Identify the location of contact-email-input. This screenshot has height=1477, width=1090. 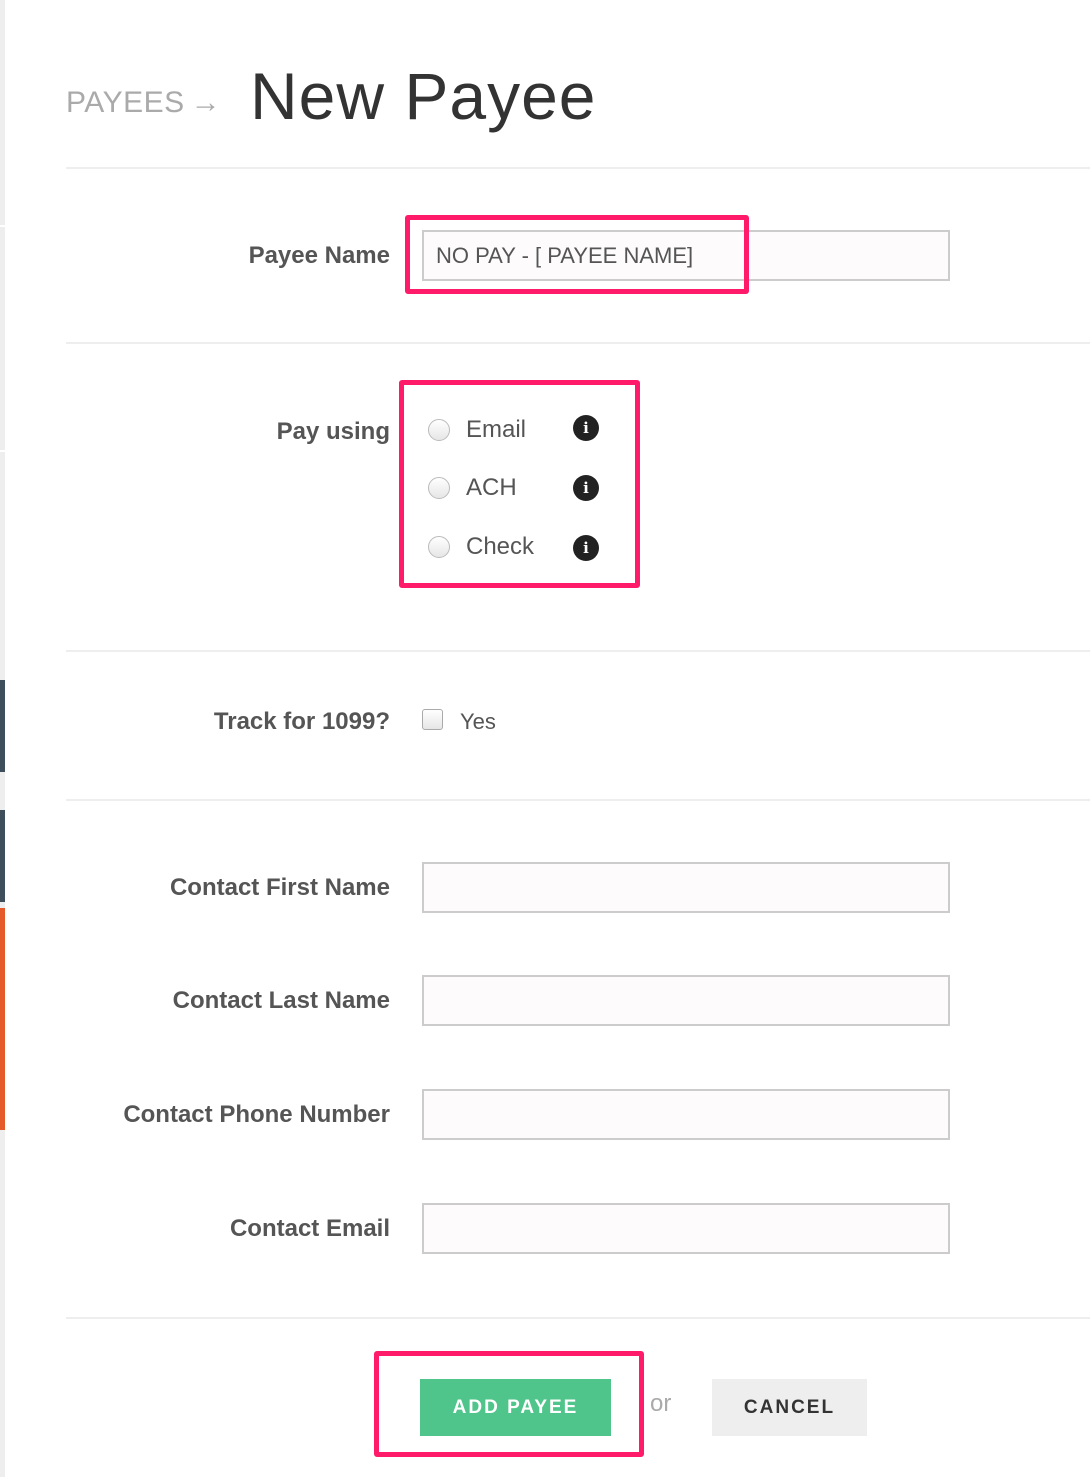
(686, 1228).